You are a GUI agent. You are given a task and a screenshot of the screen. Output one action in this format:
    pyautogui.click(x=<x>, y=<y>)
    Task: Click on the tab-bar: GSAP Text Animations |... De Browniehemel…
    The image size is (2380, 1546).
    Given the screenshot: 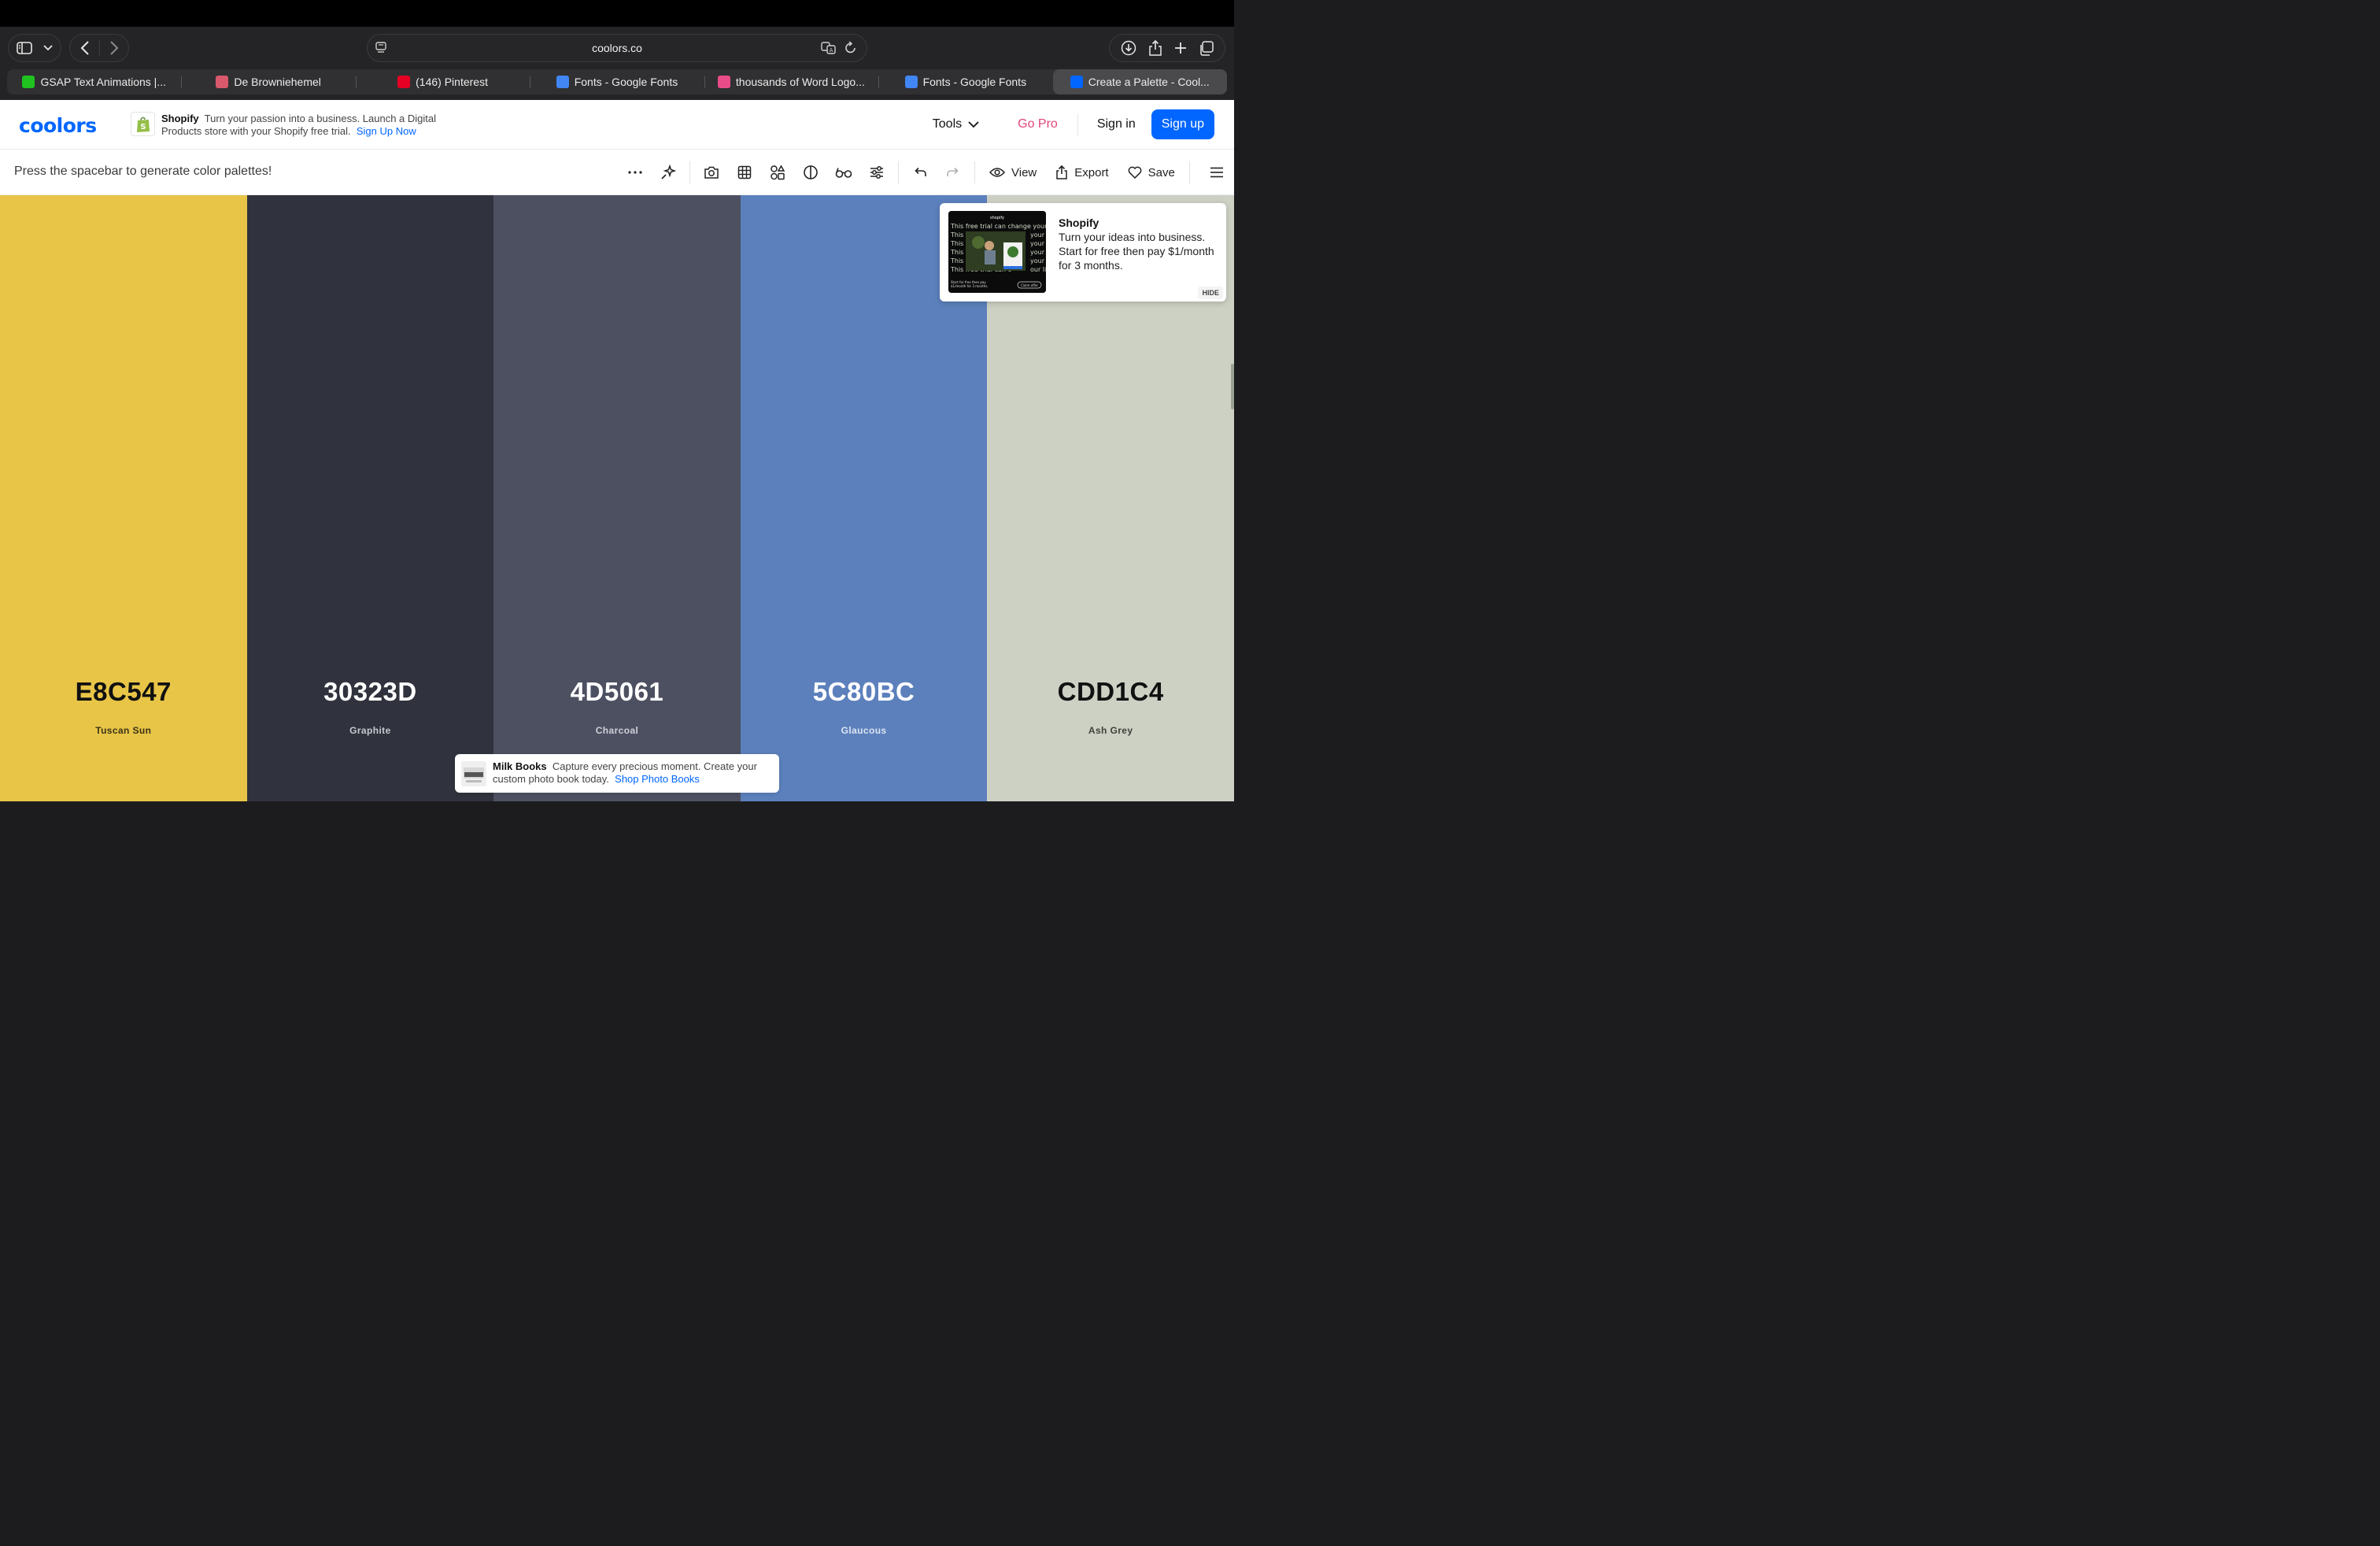 What is the action you would take?
    pyautogui.click(x=617, y=84)
    